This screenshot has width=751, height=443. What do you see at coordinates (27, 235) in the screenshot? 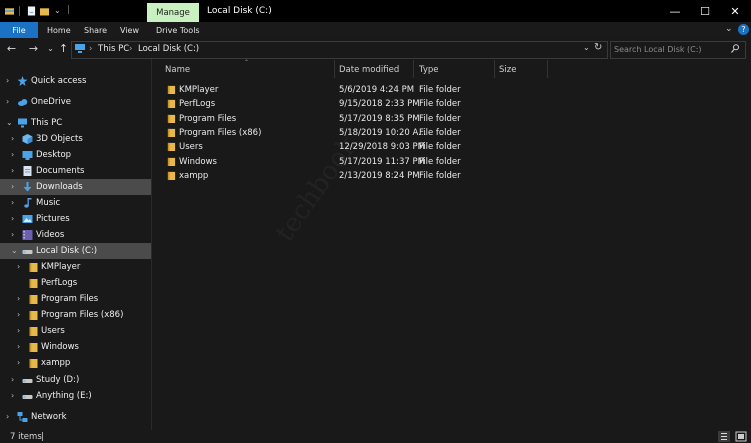
I see `video-icon` at bounding box center [27, 235].